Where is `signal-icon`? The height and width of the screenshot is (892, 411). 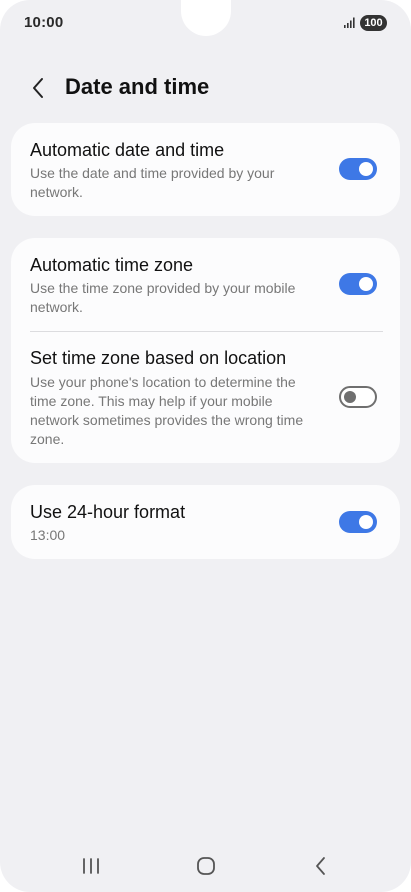
signal-icon is located at coordinates (349, 22).